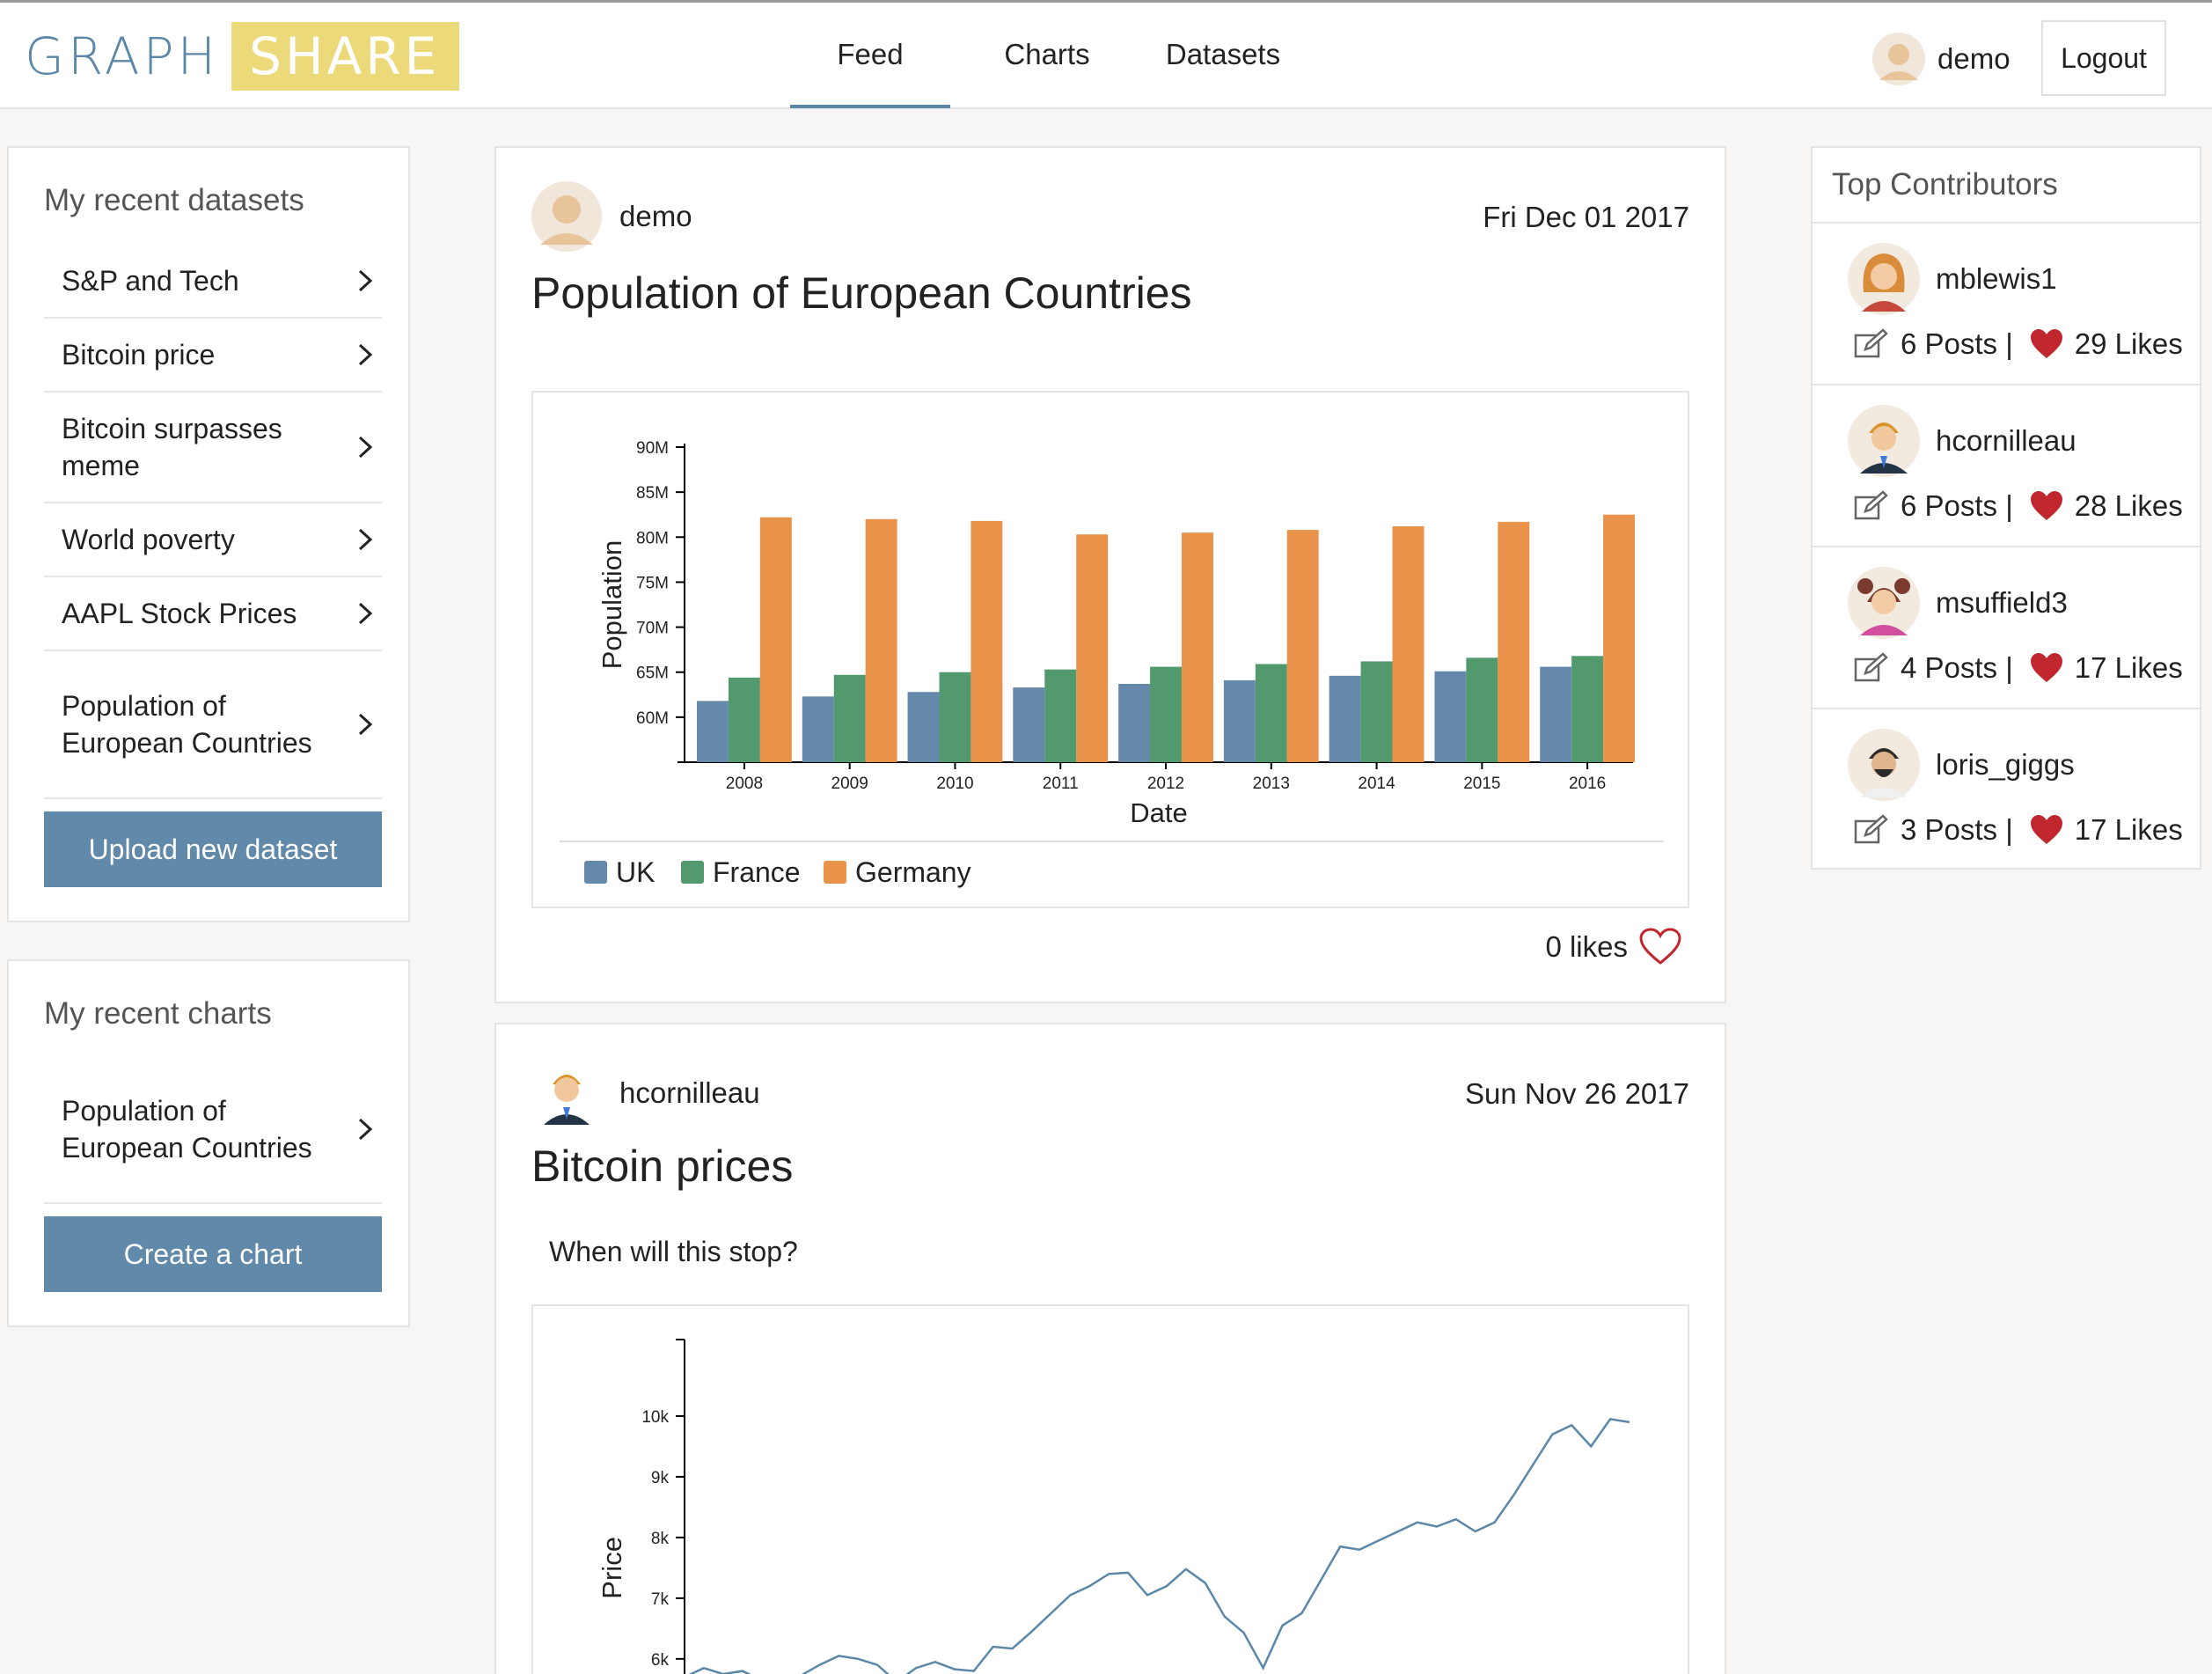 This screenshot has width=2212, height=1674. What do you see at coordinates (2002, 602) in the screenshot?
I see `contributor-name: msuffield3` at bounding box center [2002, 602].